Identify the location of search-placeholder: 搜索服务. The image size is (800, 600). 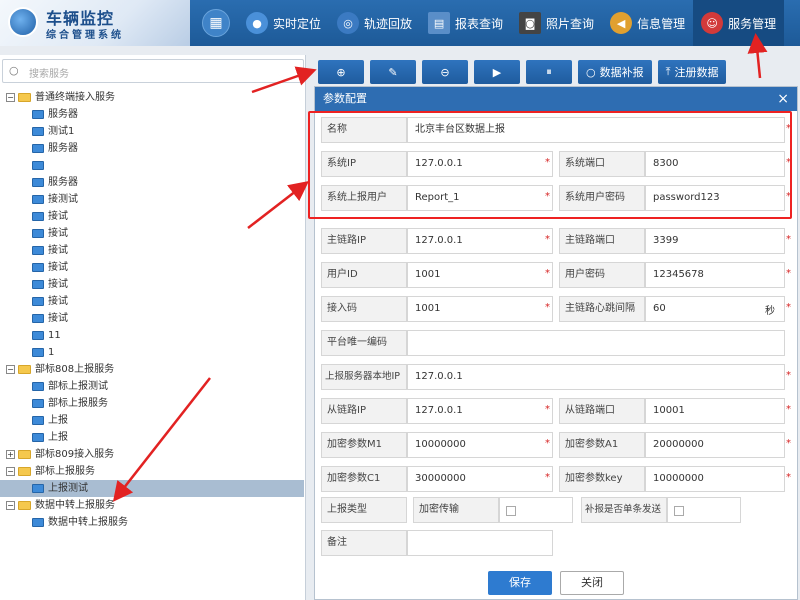
(49, 74).